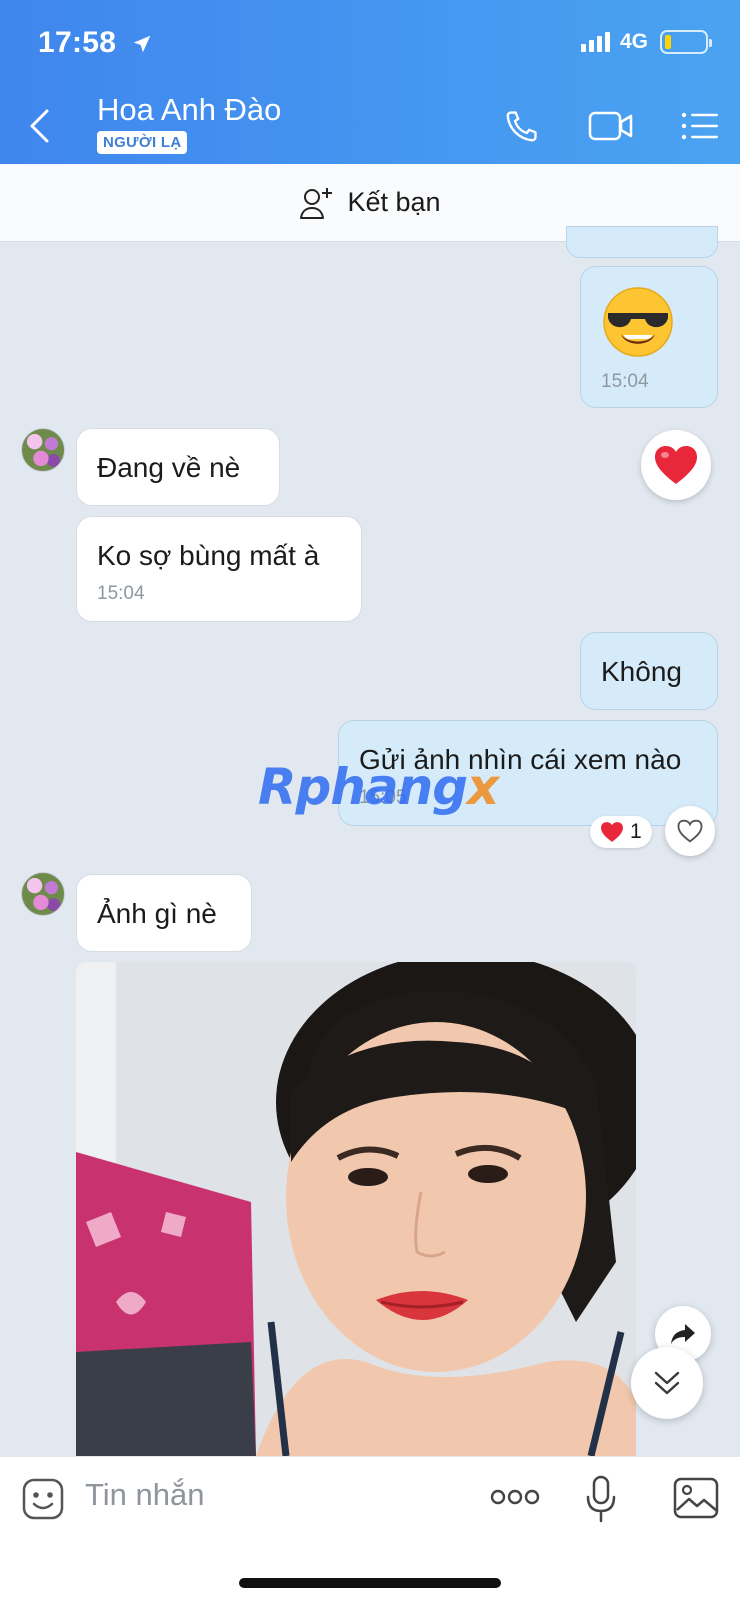 The width and height of the screenshot is (740, 1600). I want to click on heart-outline-icon, so click(690, 831).